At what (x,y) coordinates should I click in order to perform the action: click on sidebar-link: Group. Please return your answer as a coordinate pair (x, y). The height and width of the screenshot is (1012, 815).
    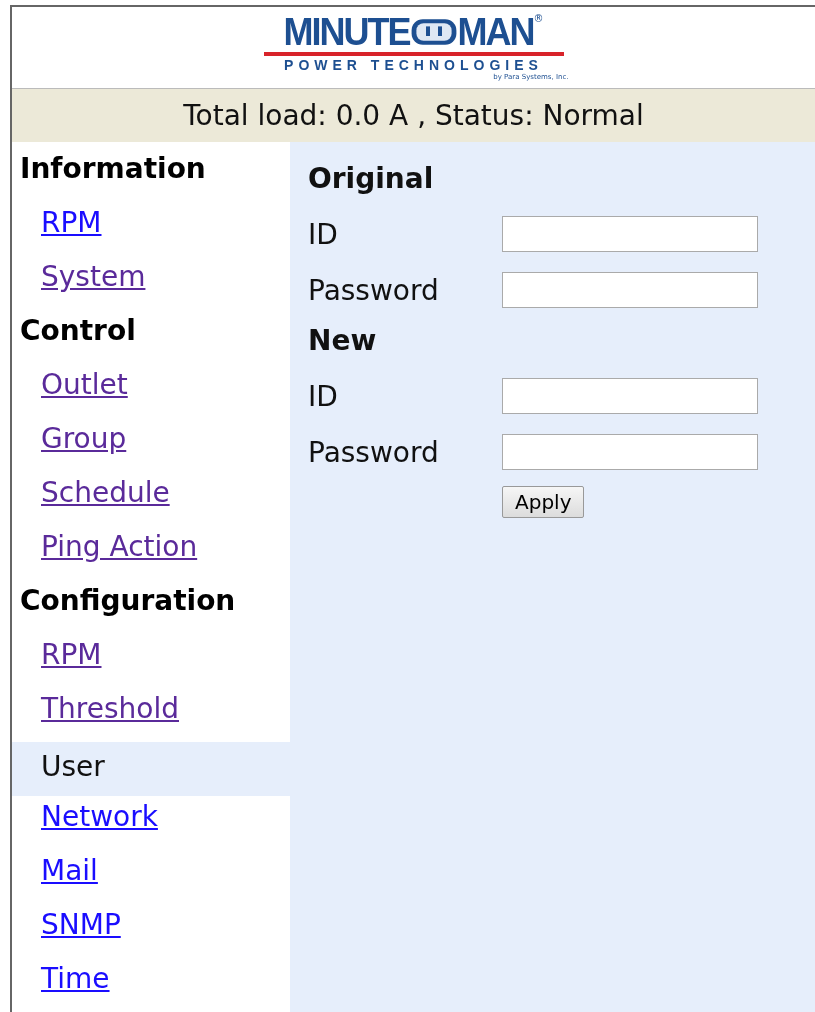
    Looking at the image, I should click on (84, 438).